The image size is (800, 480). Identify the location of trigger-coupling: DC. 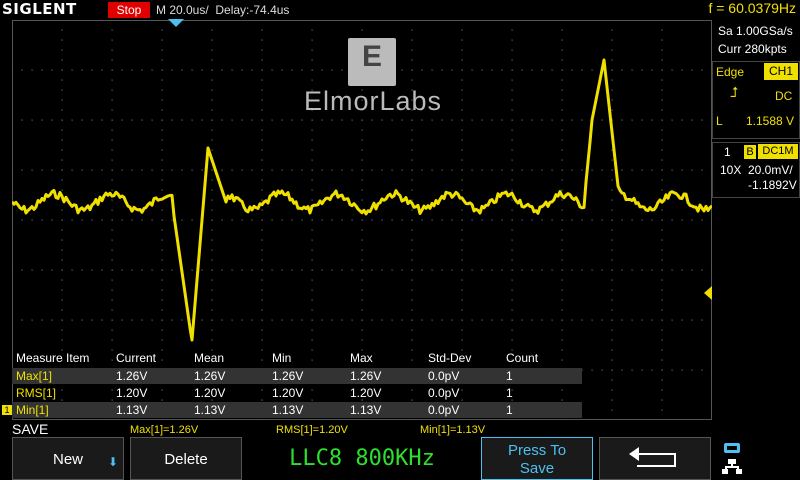
(784, 96).